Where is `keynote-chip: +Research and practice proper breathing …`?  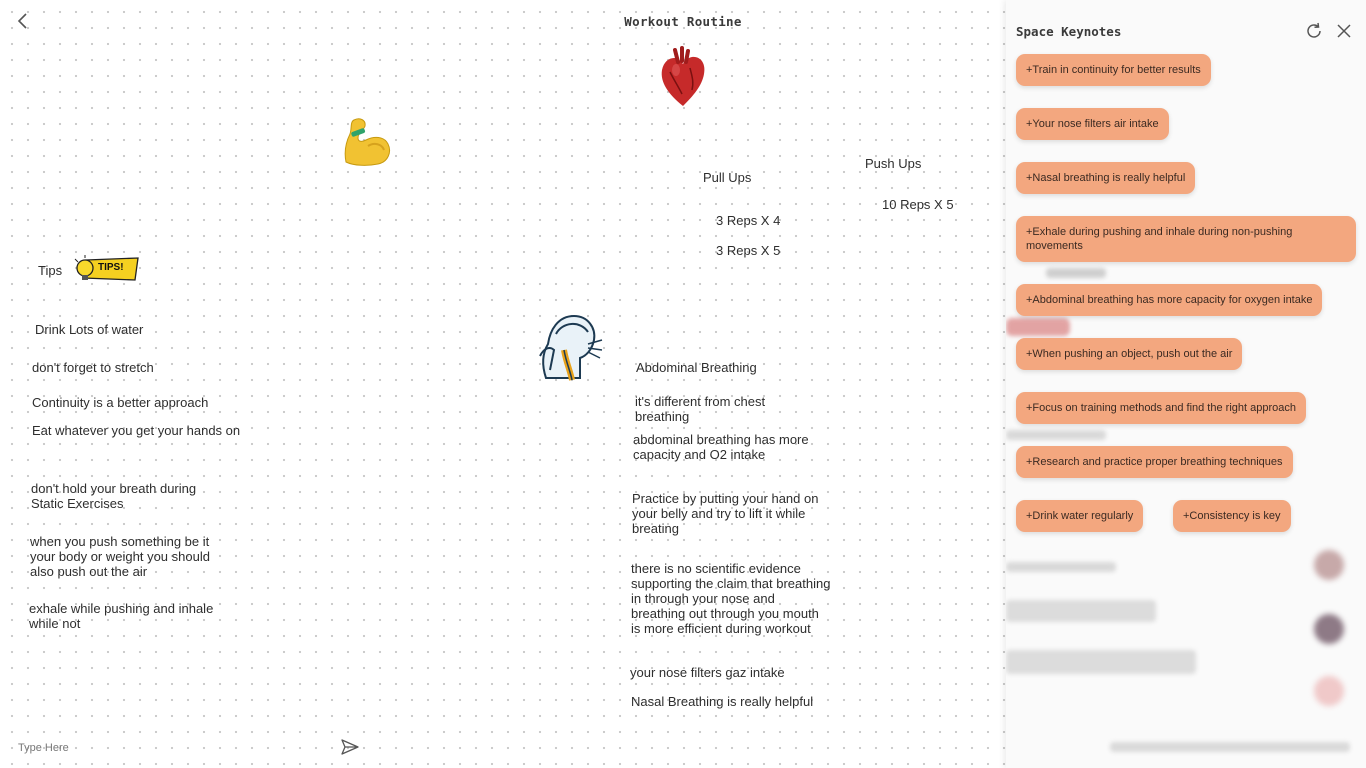 keynote-chip: +Research and practice proper breathing … is located at coordinates (1154, 462).